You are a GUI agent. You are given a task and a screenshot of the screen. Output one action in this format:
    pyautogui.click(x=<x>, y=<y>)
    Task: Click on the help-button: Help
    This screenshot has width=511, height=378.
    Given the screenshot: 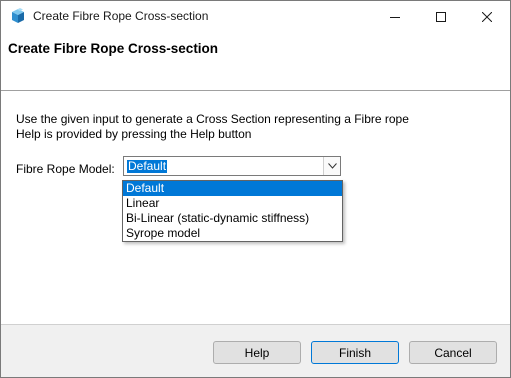 What is the action you would take?
    pyautogui.click(x=257, y=352)
    